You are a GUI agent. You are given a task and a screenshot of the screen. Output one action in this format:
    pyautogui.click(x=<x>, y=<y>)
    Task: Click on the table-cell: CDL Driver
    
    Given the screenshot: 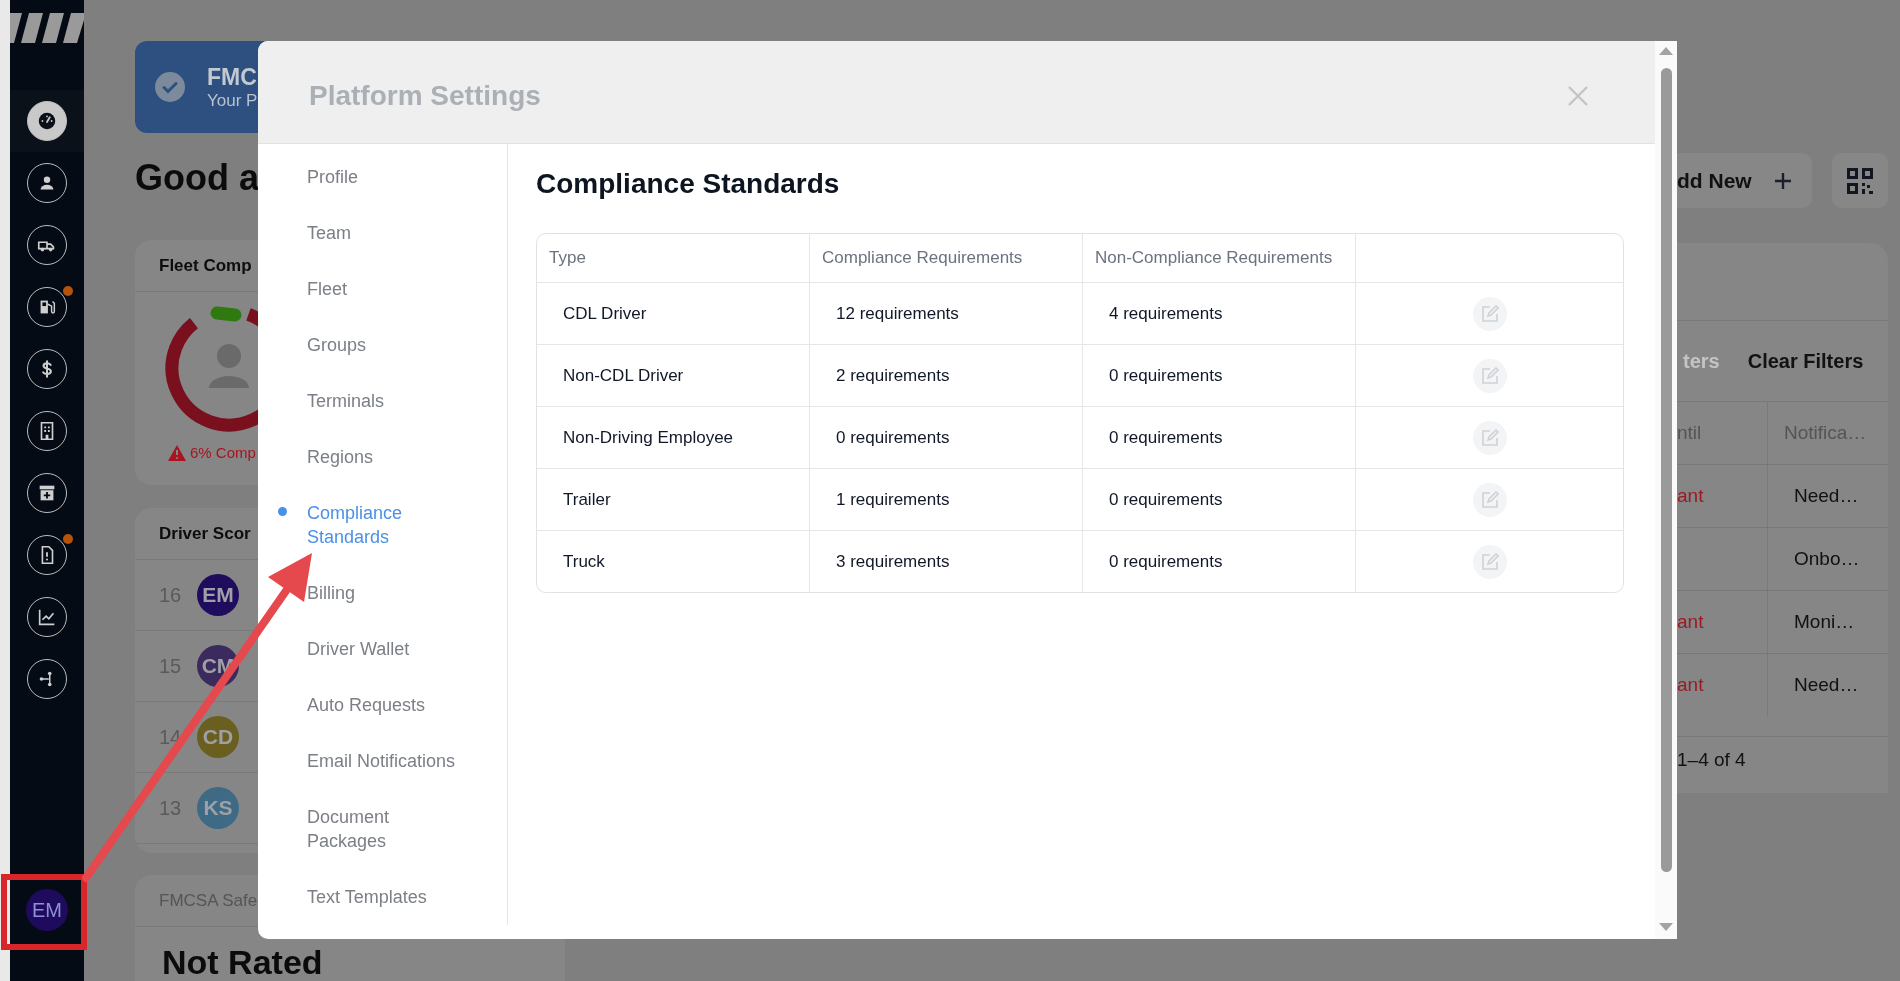 What is the action you would take?
    pyautogui.click(x=673, y=313)
    